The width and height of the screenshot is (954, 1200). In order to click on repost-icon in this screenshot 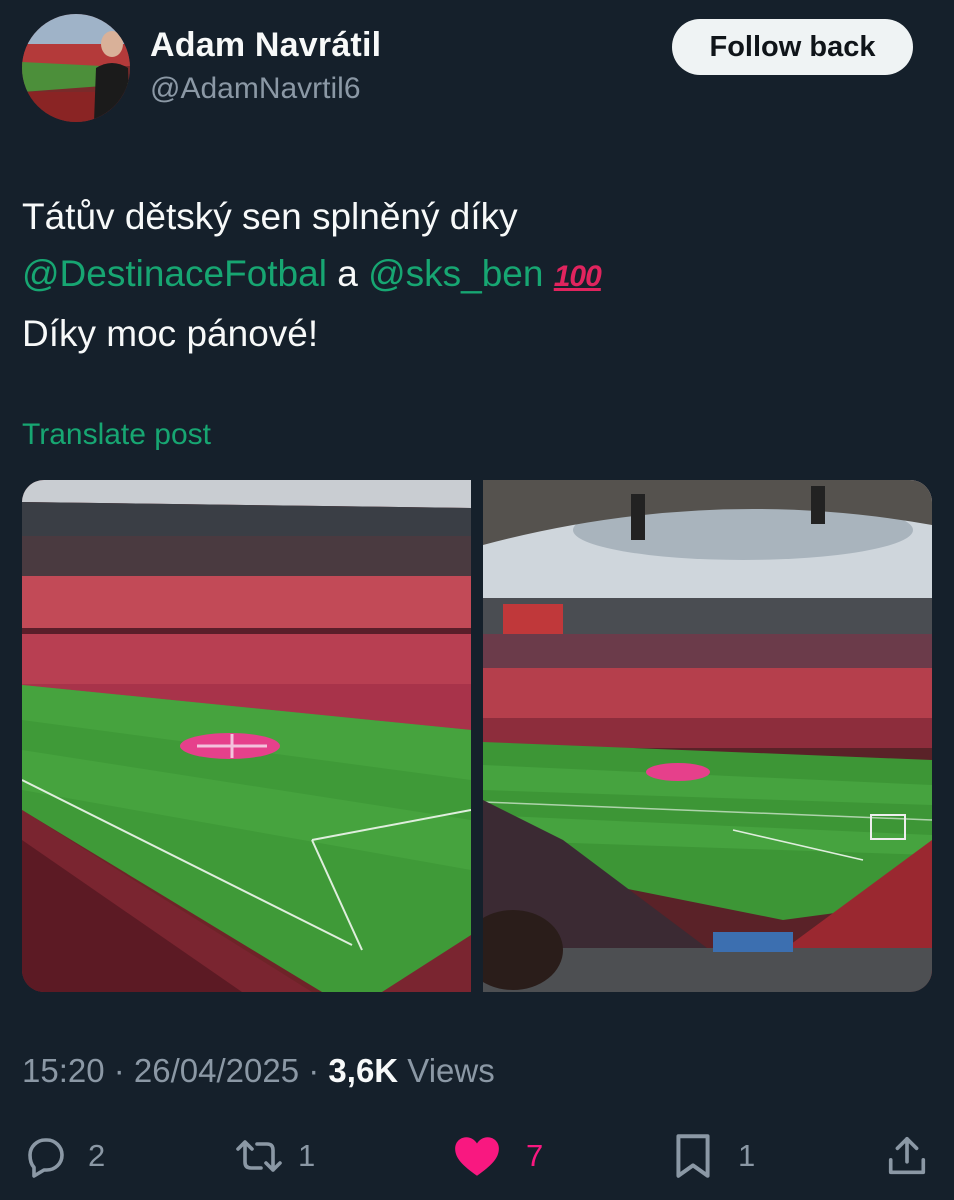, I will do `click(259, 1156)`.